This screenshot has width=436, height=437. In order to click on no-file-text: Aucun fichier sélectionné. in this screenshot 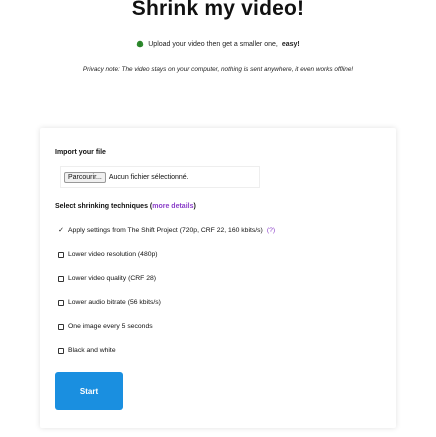, I will do `click(148, 177)`.